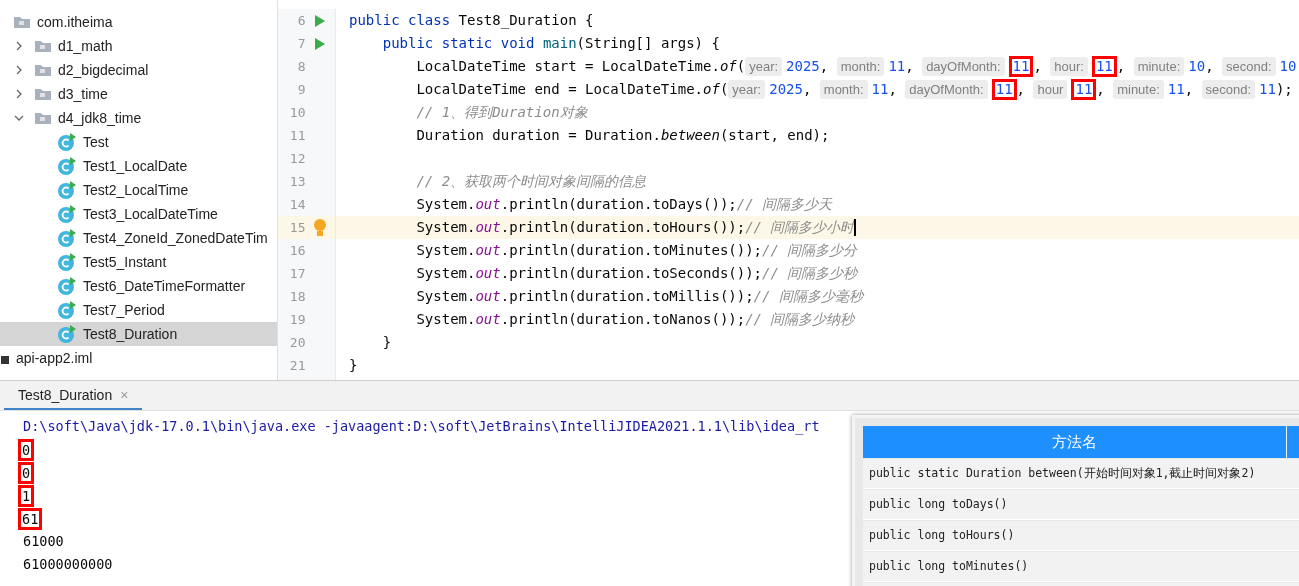 The width and height of the screenshot is (1299, 586). What do you see at coordinates (301, 21) in the screenshot?
I see `line-number: 6` at bounding box center [301, 21].